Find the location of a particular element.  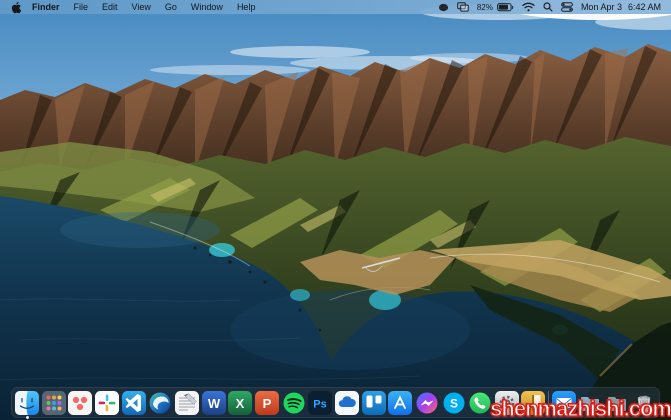

dock-app-app-store is located at coordinates (400, 402).